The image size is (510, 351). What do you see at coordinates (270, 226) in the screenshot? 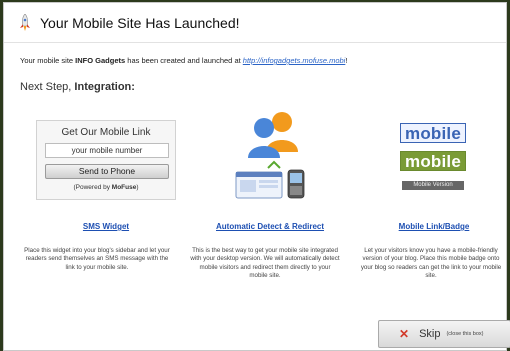
I see `auto-detect-link: Automatic Detect & Redirect` at bounding box center [270, 226].